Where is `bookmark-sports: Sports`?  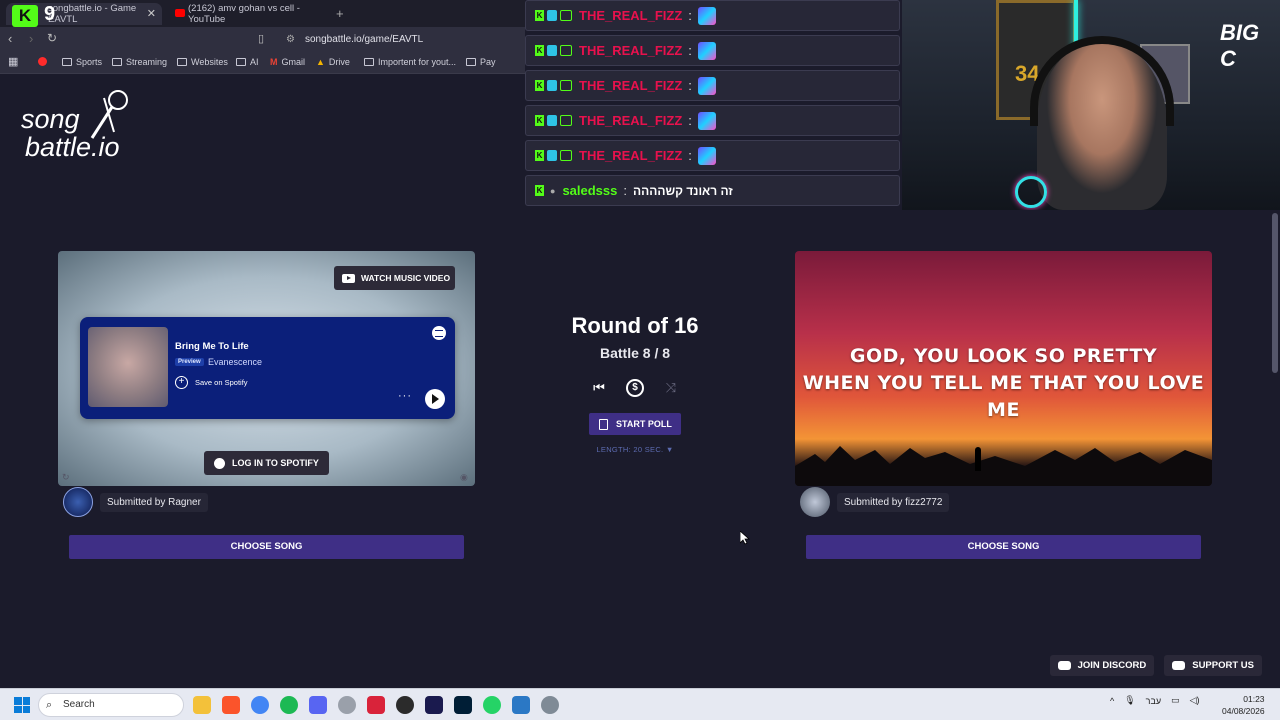 bookmark-sports: Sports is located at coordinates (82, 62).